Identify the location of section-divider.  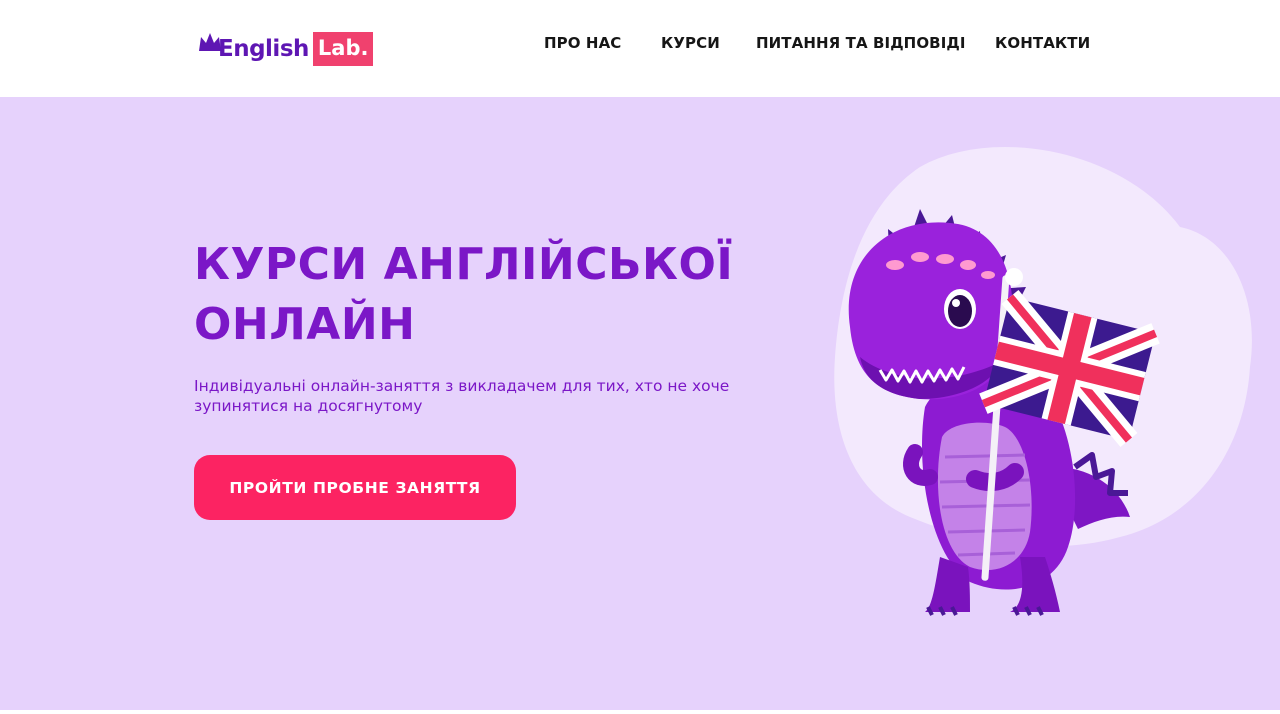
(640, 712).